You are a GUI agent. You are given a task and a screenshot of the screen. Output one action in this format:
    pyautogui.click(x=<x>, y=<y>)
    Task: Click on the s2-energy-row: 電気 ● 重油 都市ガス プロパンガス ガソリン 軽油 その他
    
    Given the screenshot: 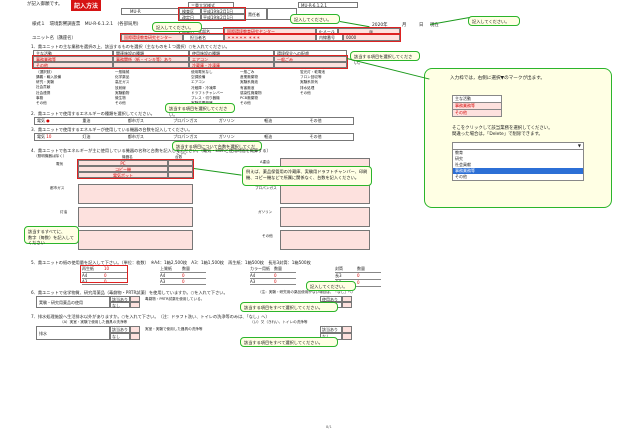 What is the action you would take?
    pyautogui.click(x=194, y=121)
    